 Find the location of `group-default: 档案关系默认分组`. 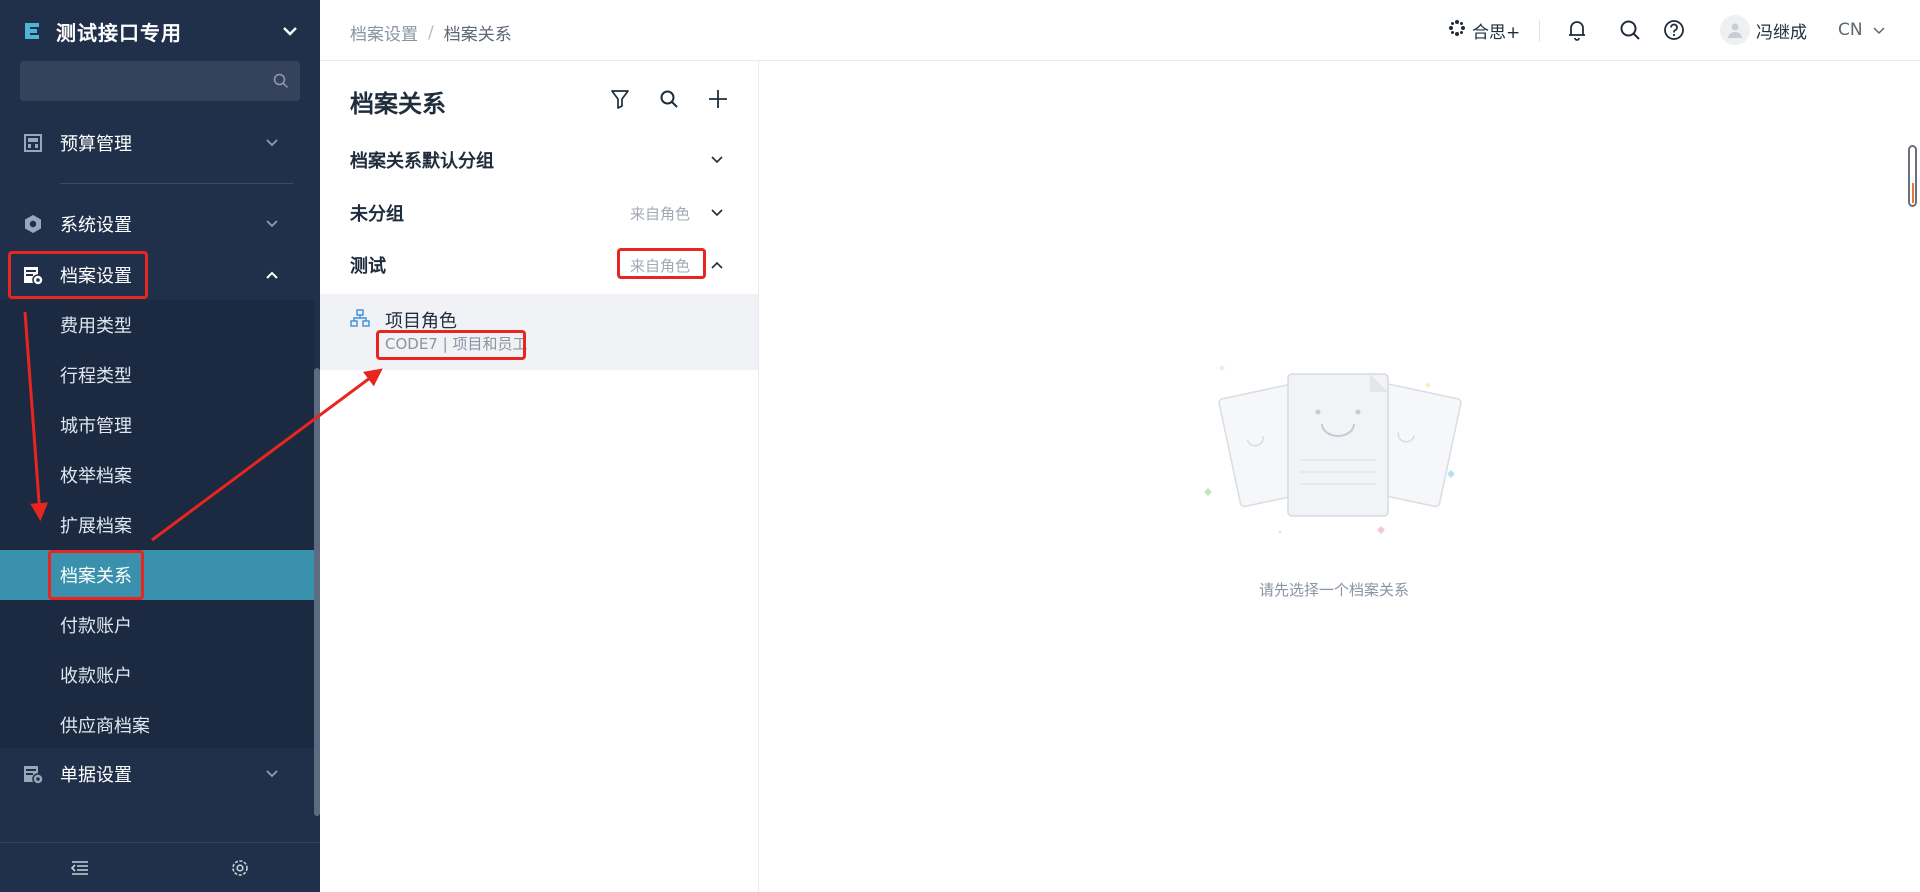

group-default: 档案关系默认分组 is located at coordinates (540, 160).